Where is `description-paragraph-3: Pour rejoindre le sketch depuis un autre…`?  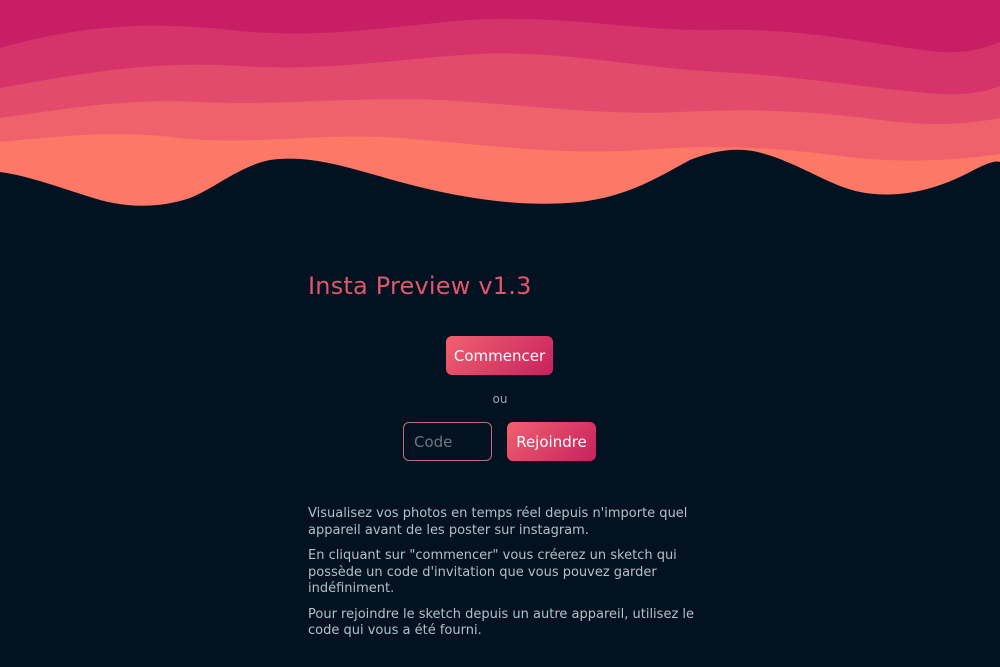 description-paragraph-3: Pour rejoindre le sketch depuis un autre… is located at coordinates (501, 622).